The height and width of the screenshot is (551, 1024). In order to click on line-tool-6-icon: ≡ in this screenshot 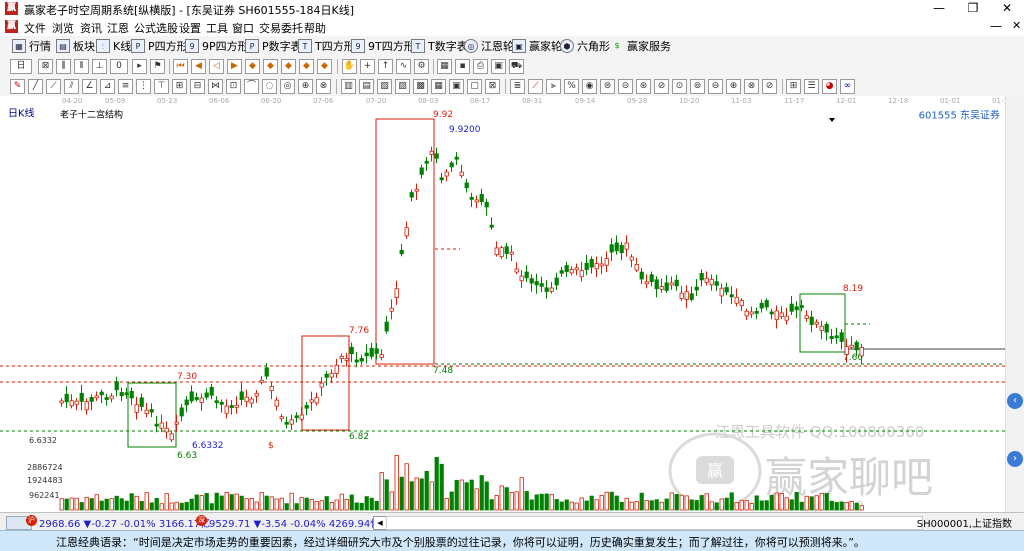, I will do `click(125, 86)`.